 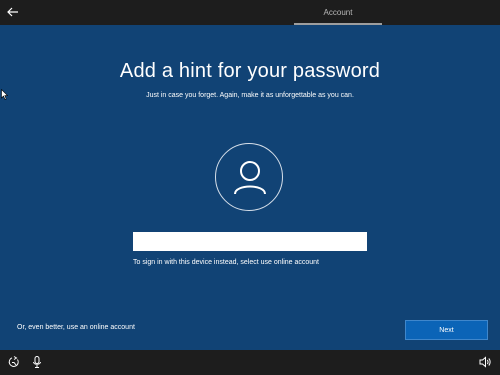 I want to click on user-icon, so click(x=250, y=178).